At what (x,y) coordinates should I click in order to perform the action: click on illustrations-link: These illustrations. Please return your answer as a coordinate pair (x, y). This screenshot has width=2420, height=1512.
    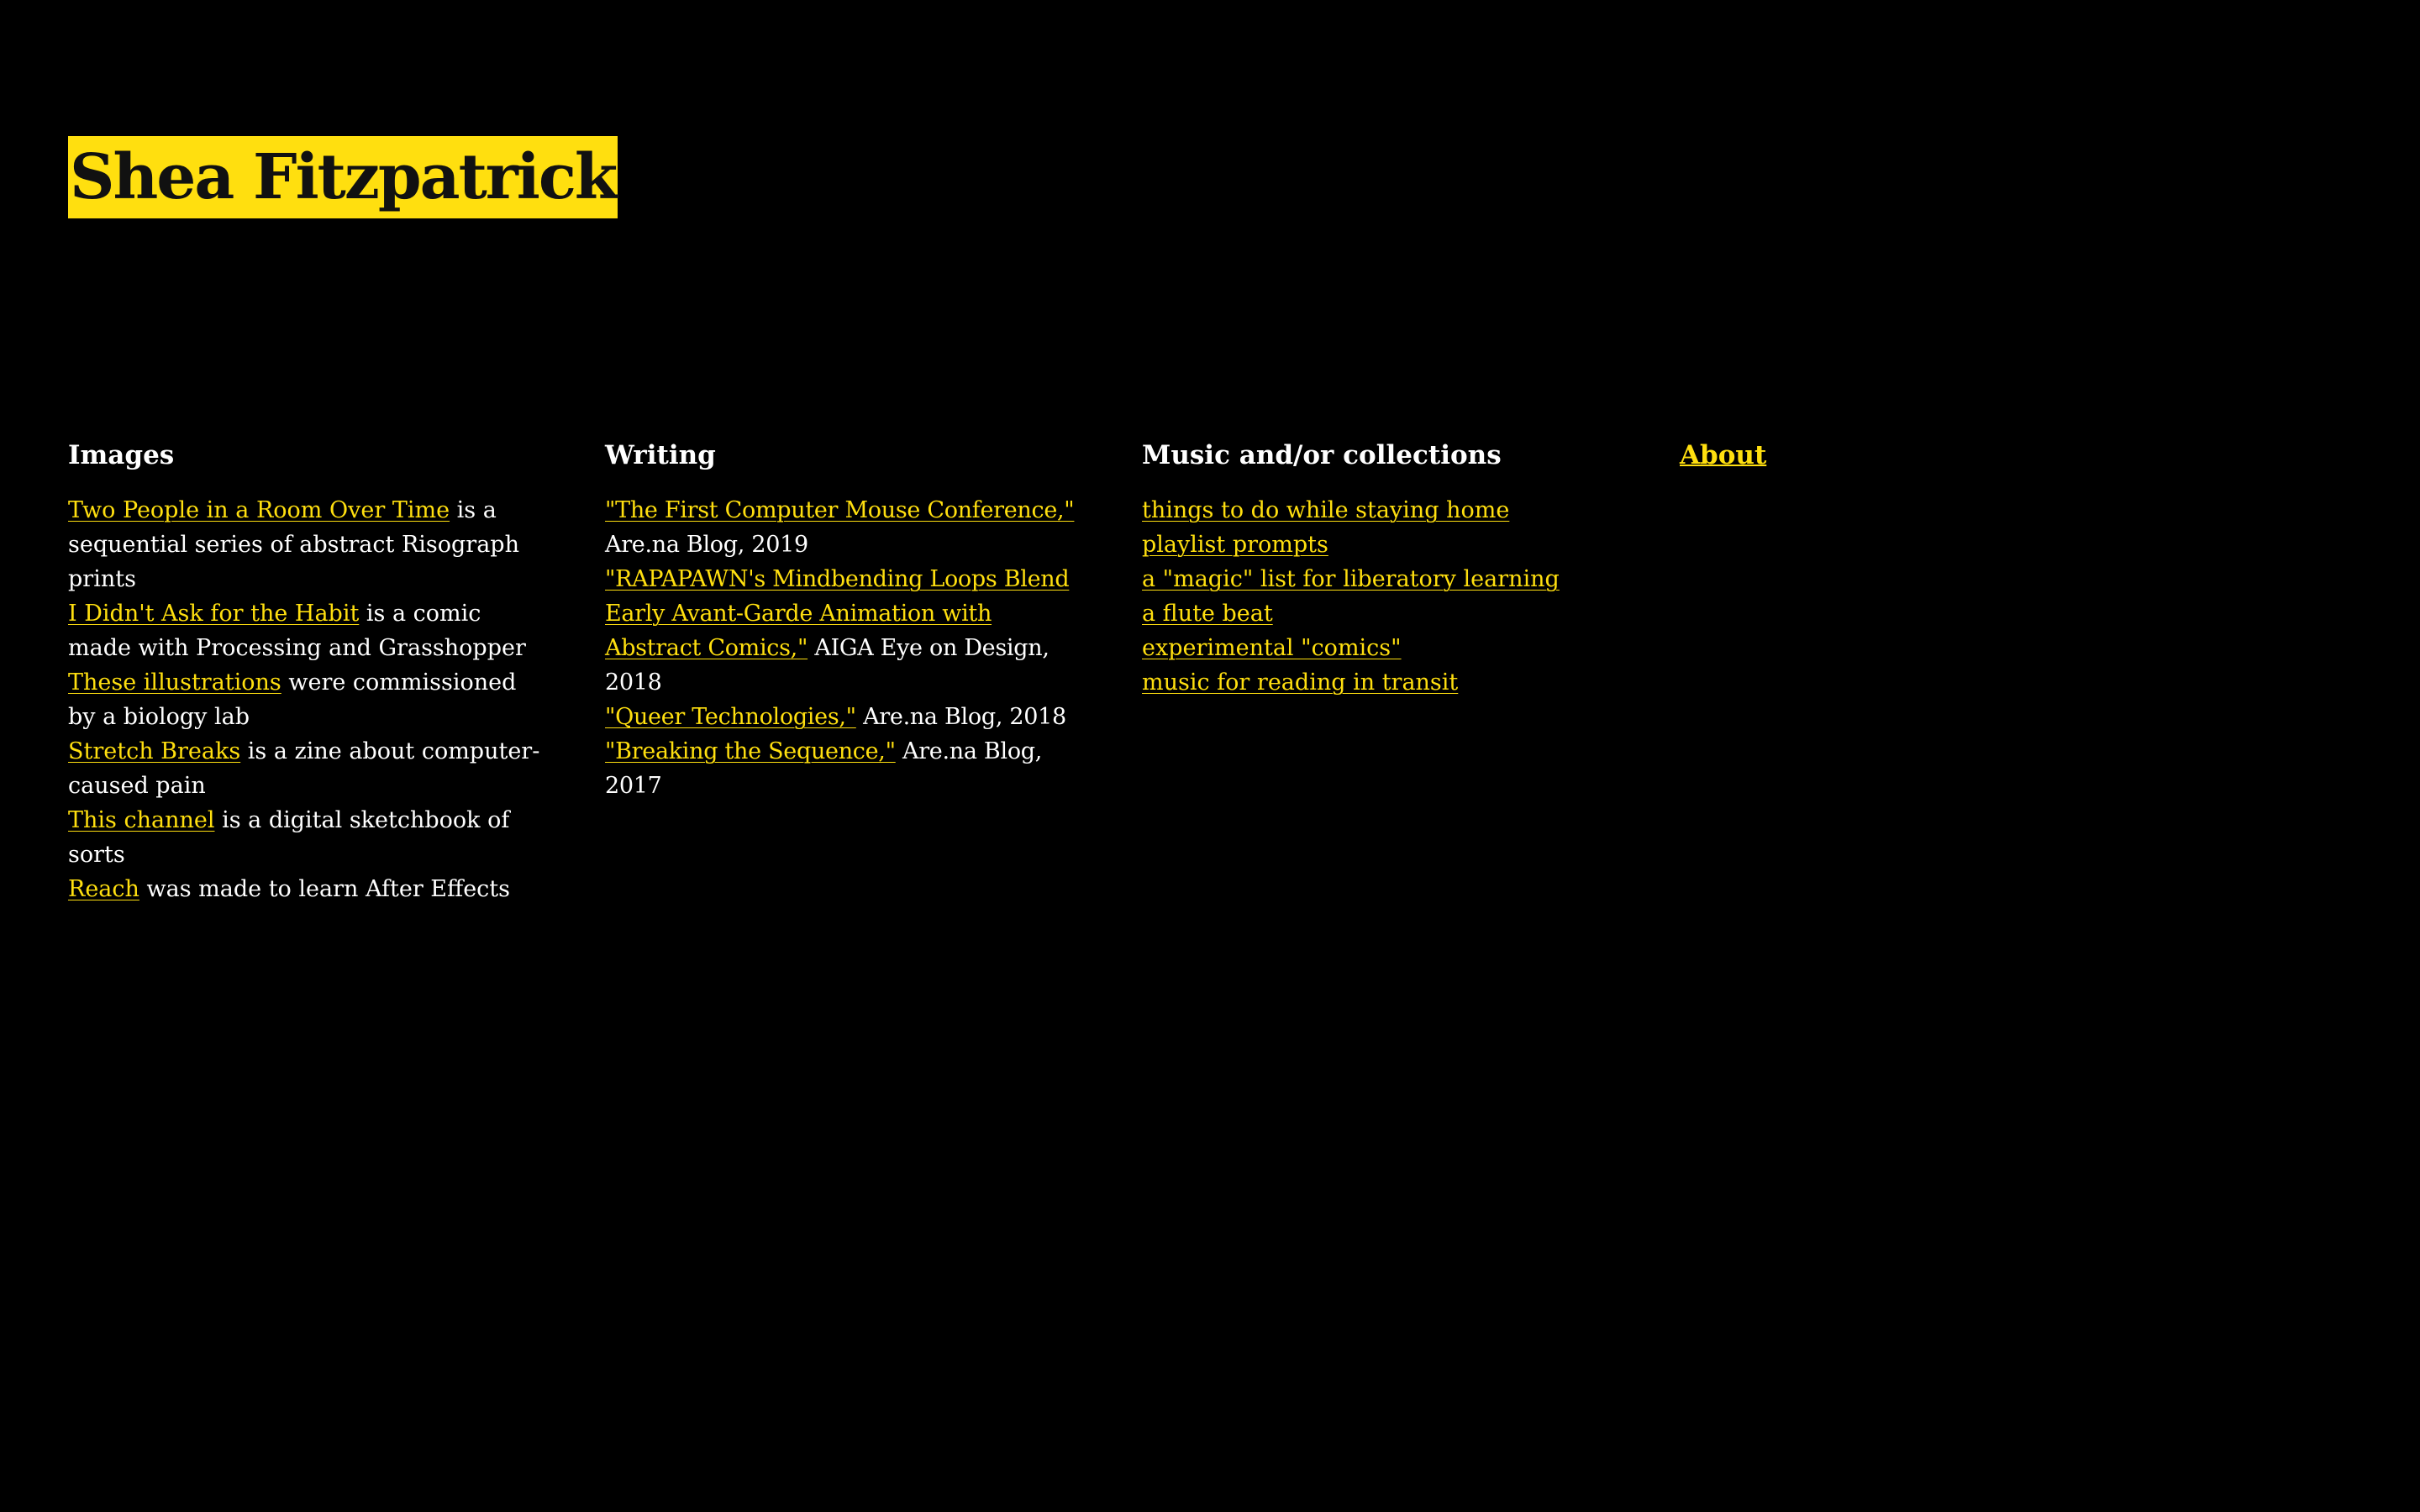
    Looking at the image, I should click on (174, 682).